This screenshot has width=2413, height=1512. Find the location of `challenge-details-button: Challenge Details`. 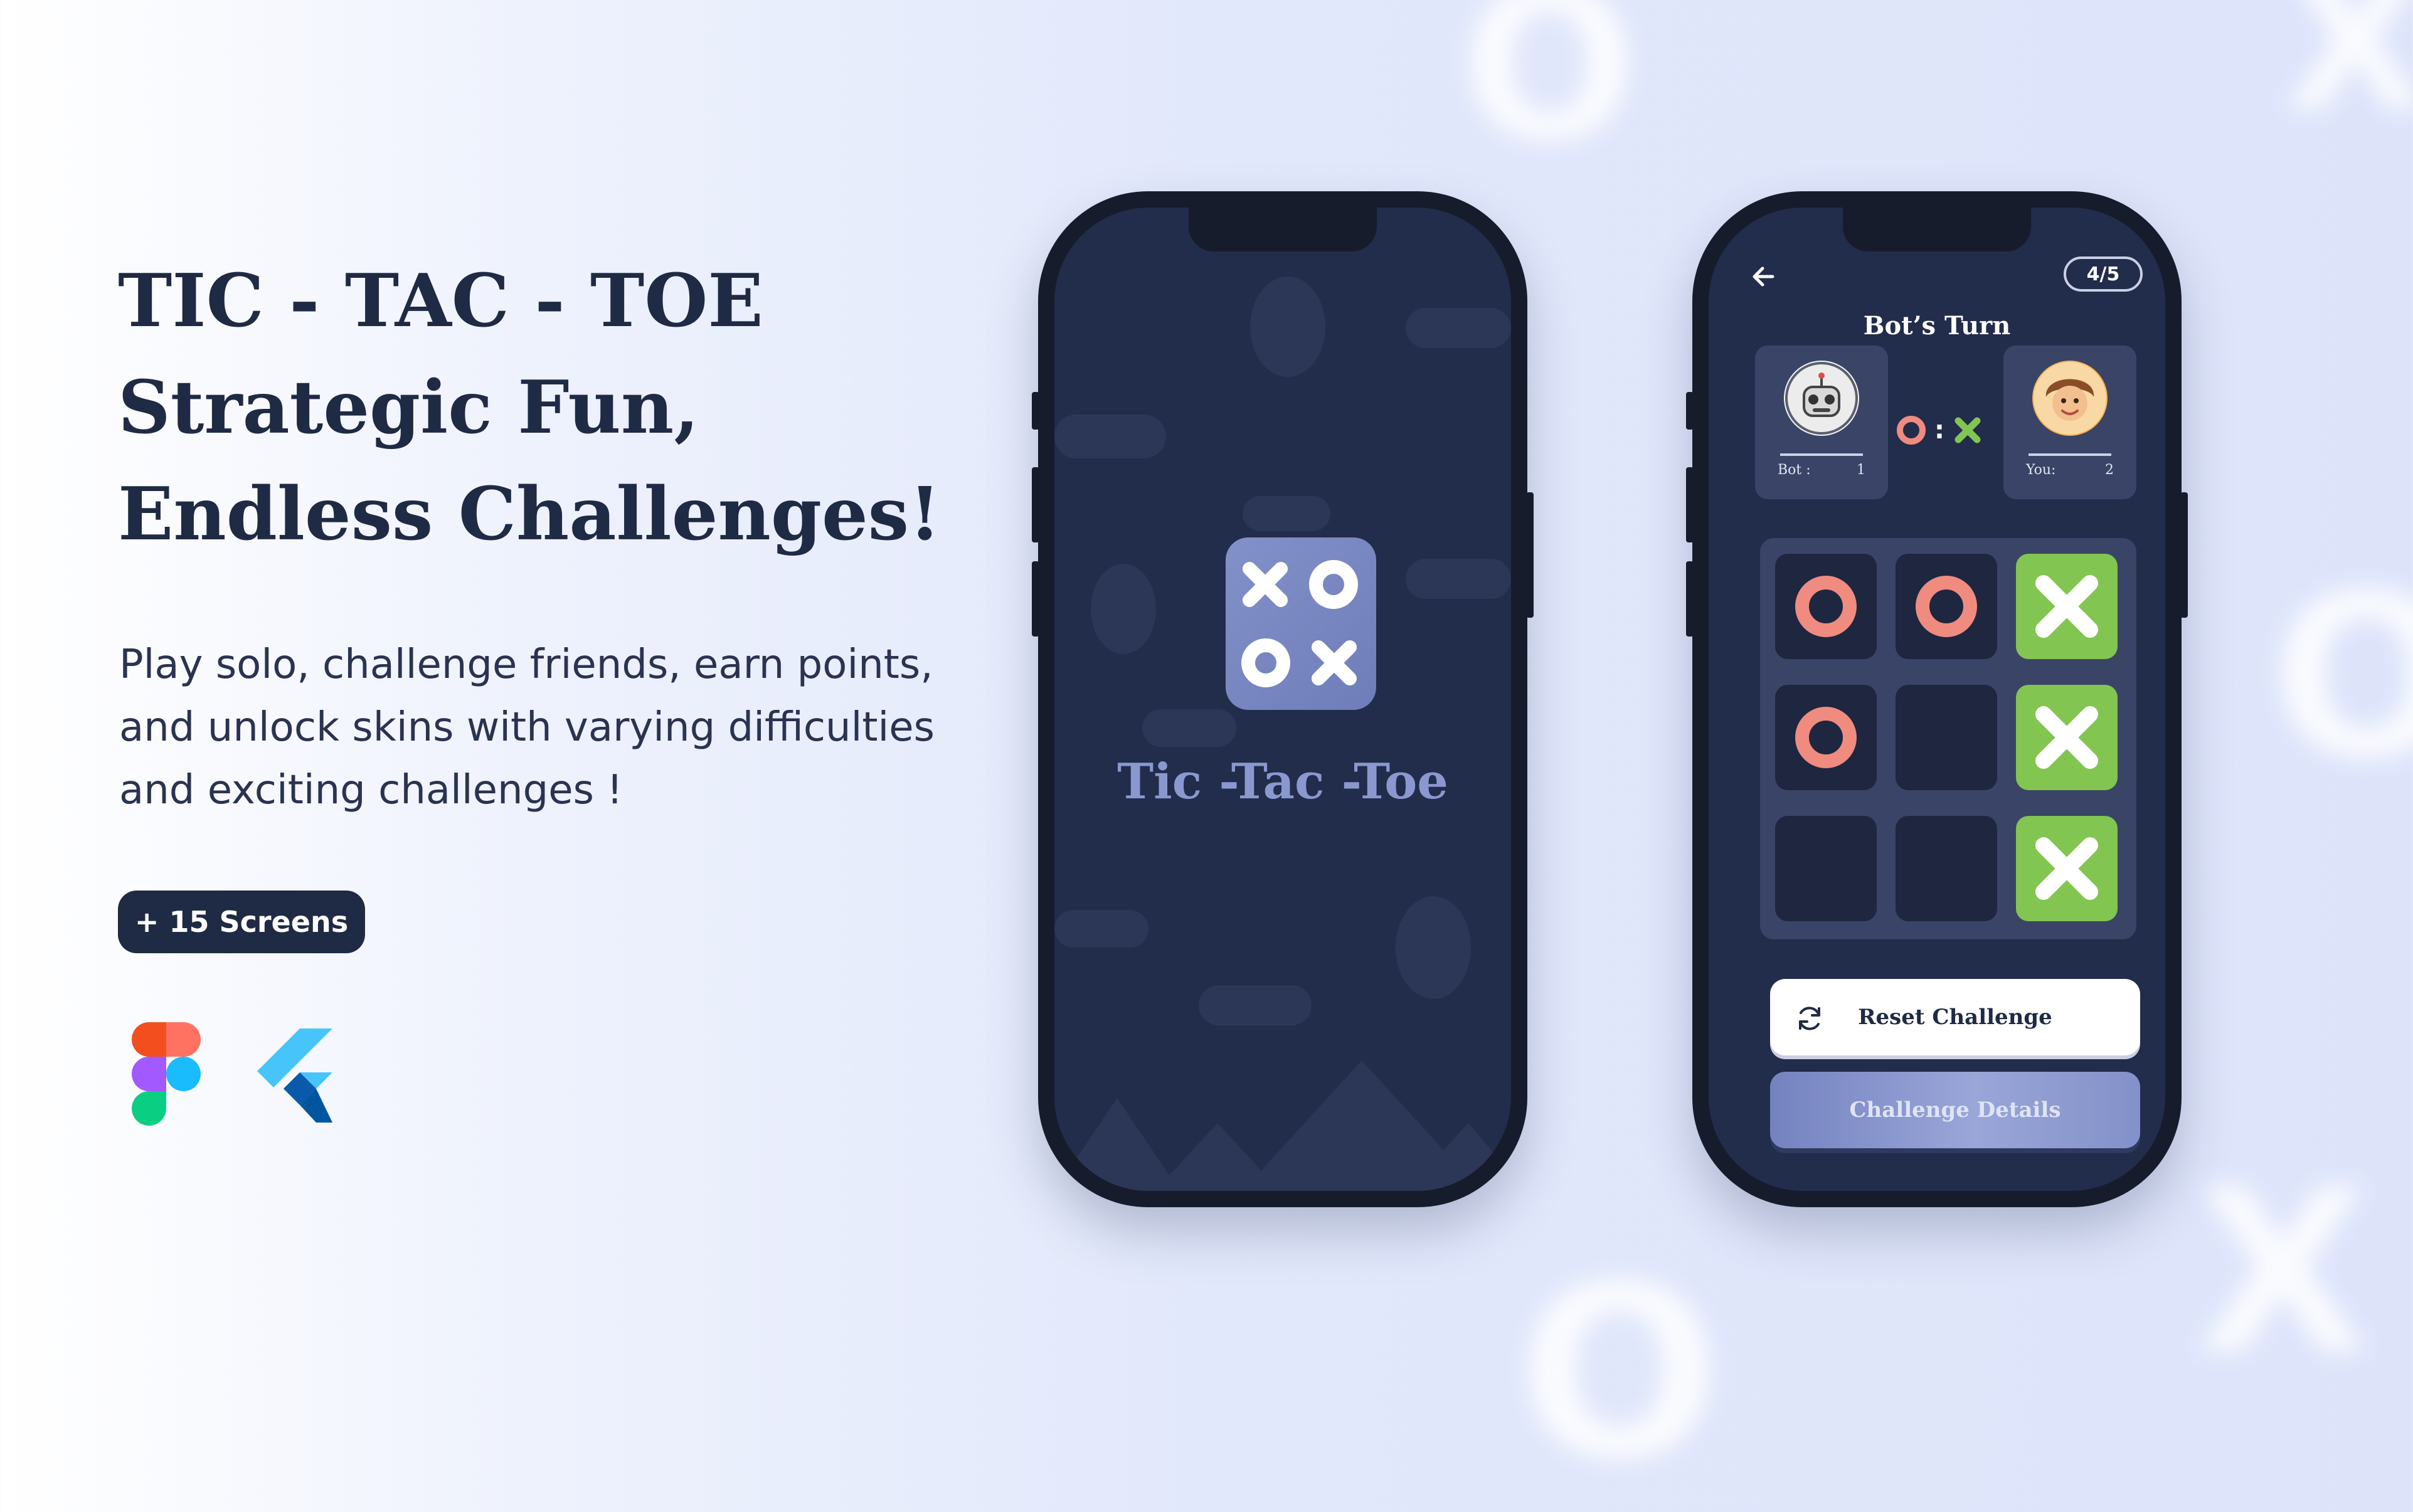

challenge-details-button: Challenge Details is located at coordinates (1955, 1110).